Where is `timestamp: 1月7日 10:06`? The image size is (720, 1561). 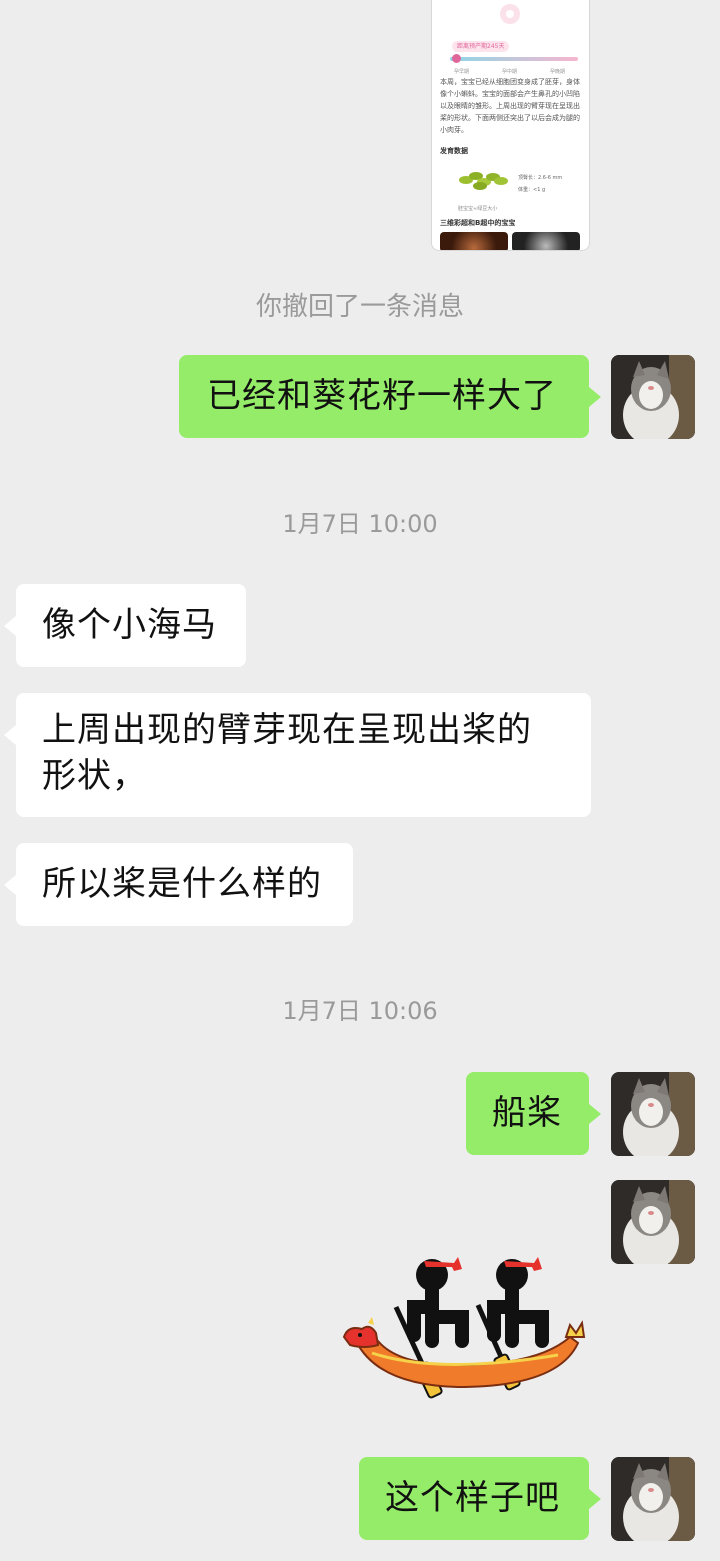 timestamp: 1月7日 10:06 is located at coordinates (360, 1011).